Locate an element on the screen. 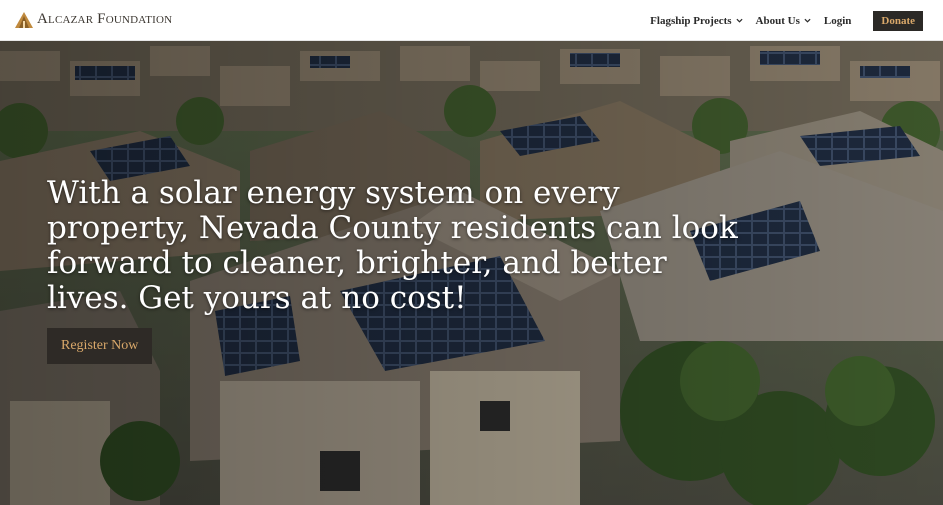  main-nav: Flagship Projects About Us Login Donate is located at coordinates (780, 20).